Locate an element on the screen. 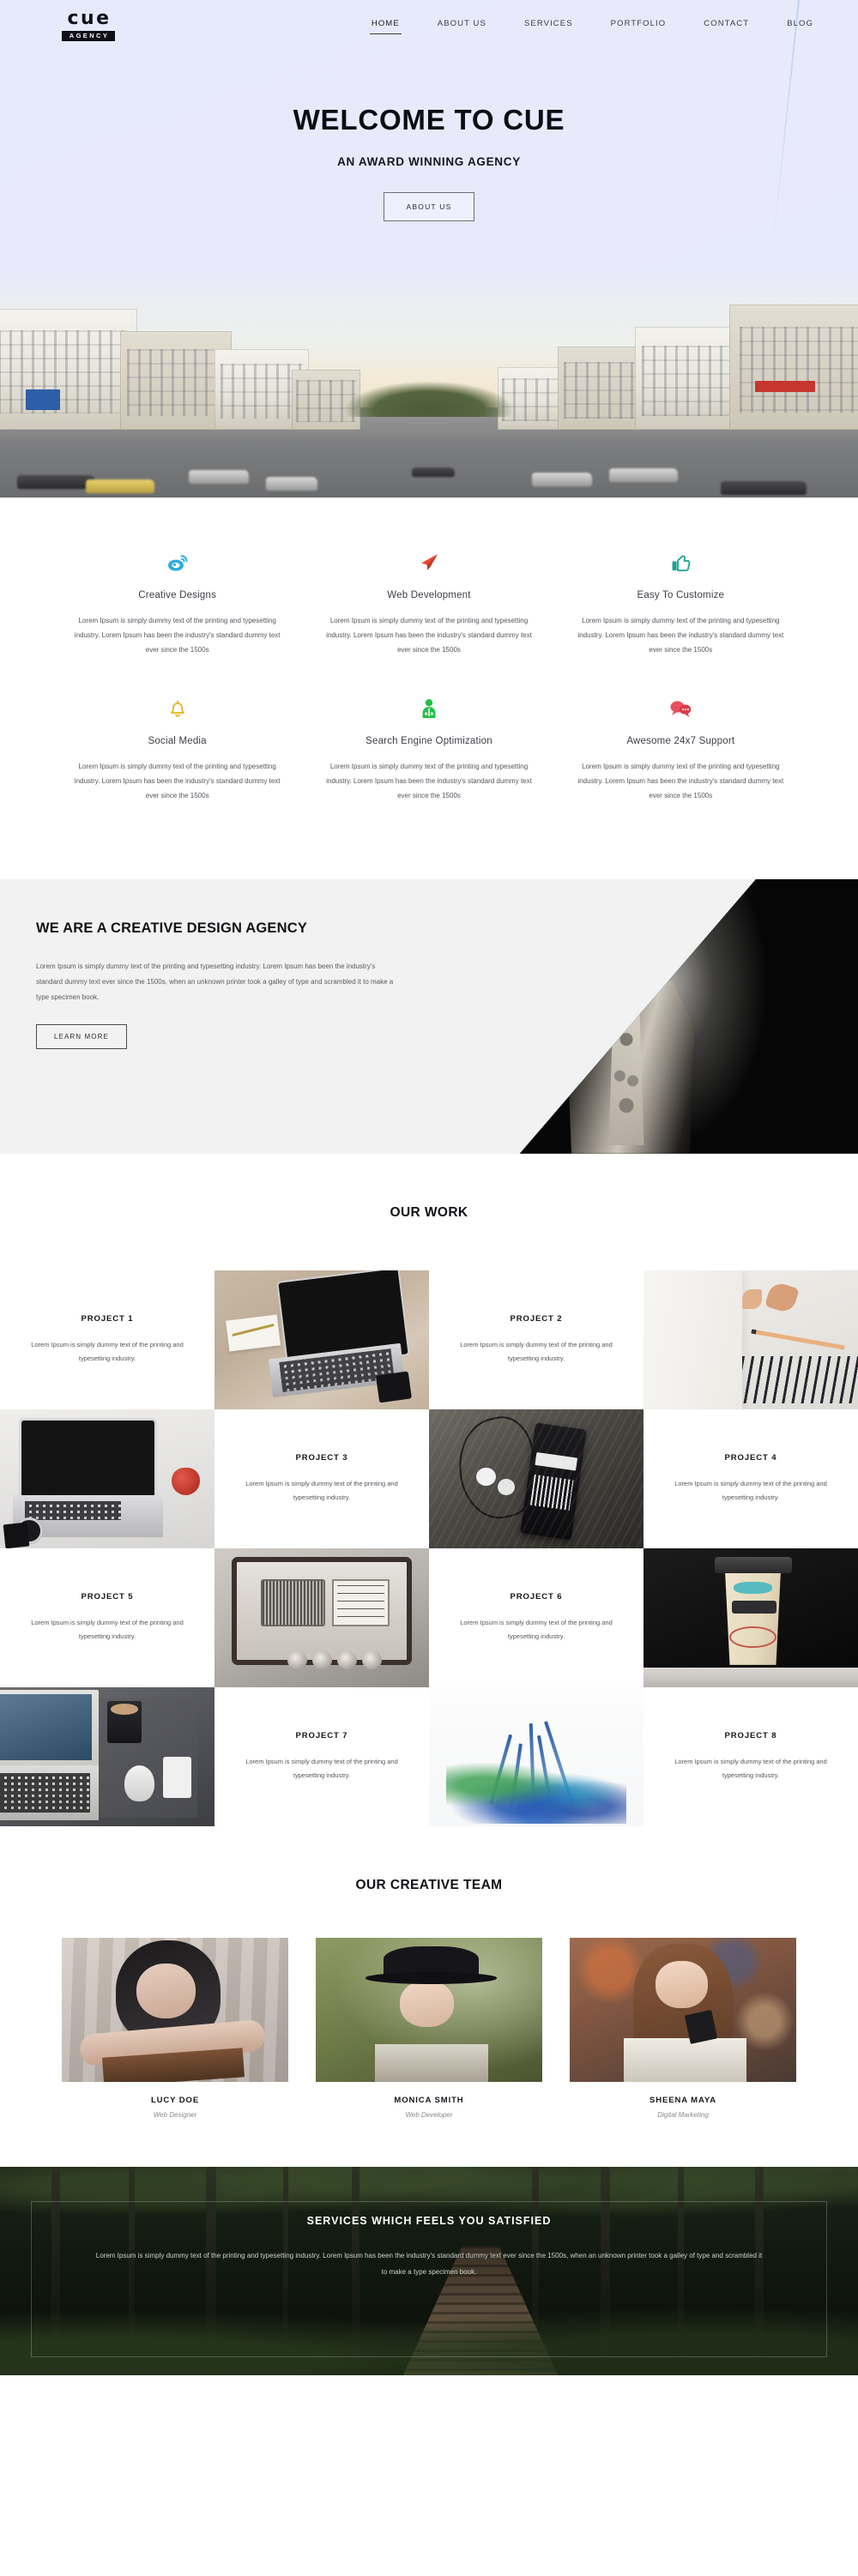 This screenshot has height=2576, width=858. man-portrait-illustration is located at coordinates (689, 1016).